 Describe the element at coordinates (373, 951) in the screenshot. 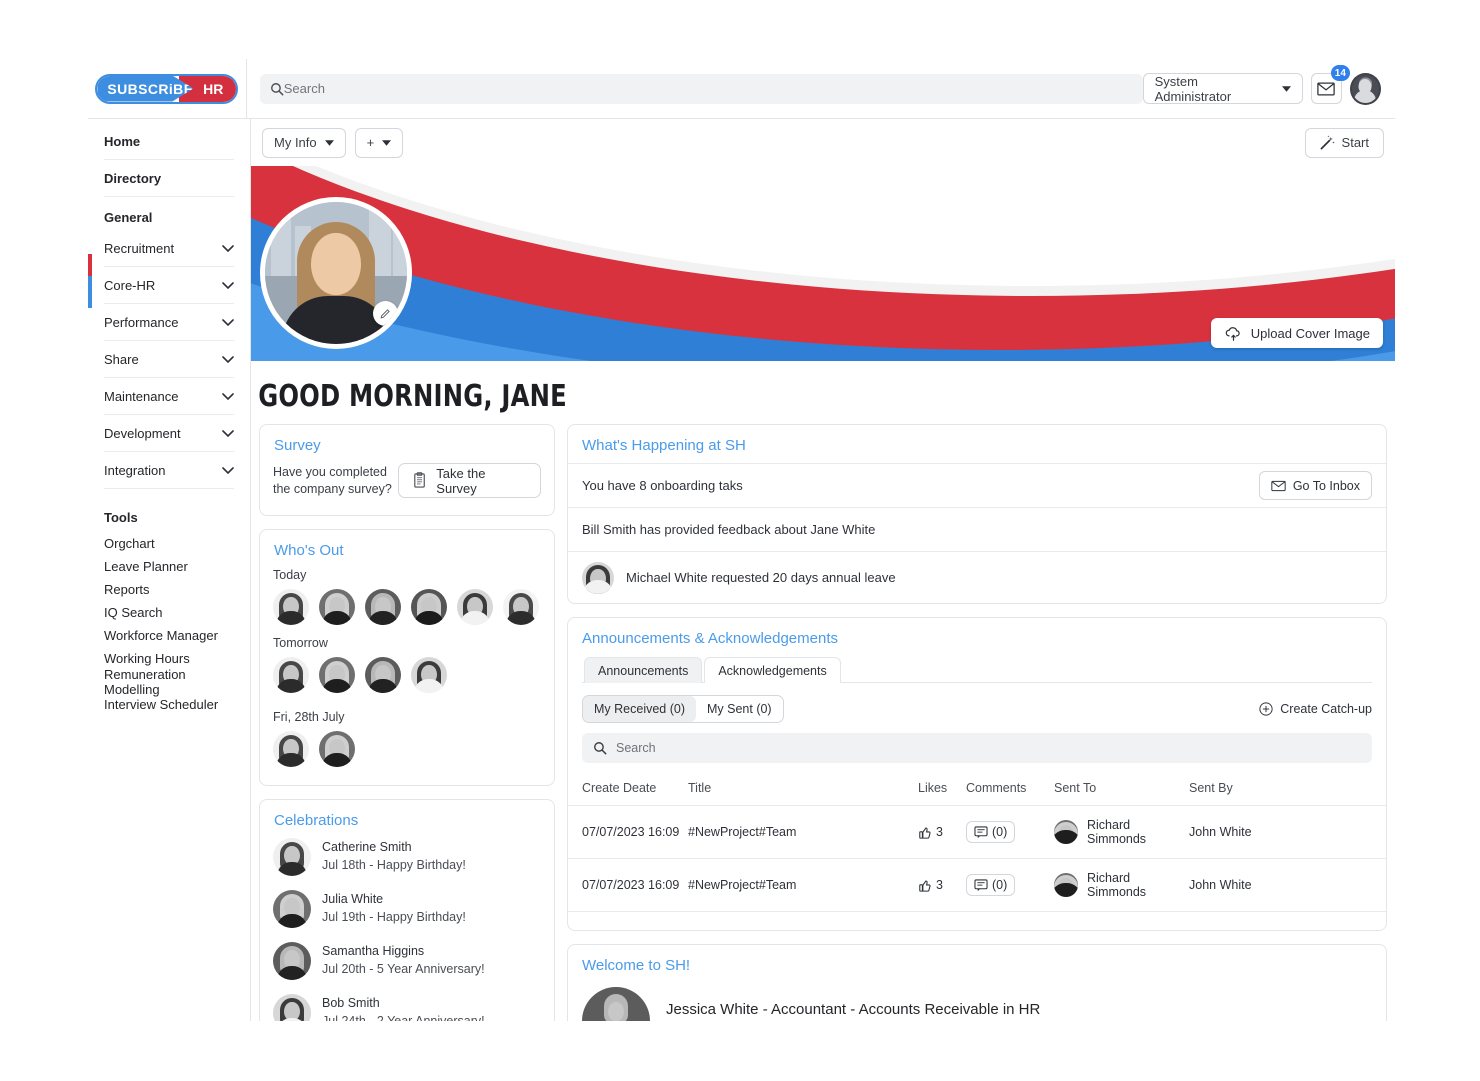

I see `celebration-name: Samantha Higgins` at that location.